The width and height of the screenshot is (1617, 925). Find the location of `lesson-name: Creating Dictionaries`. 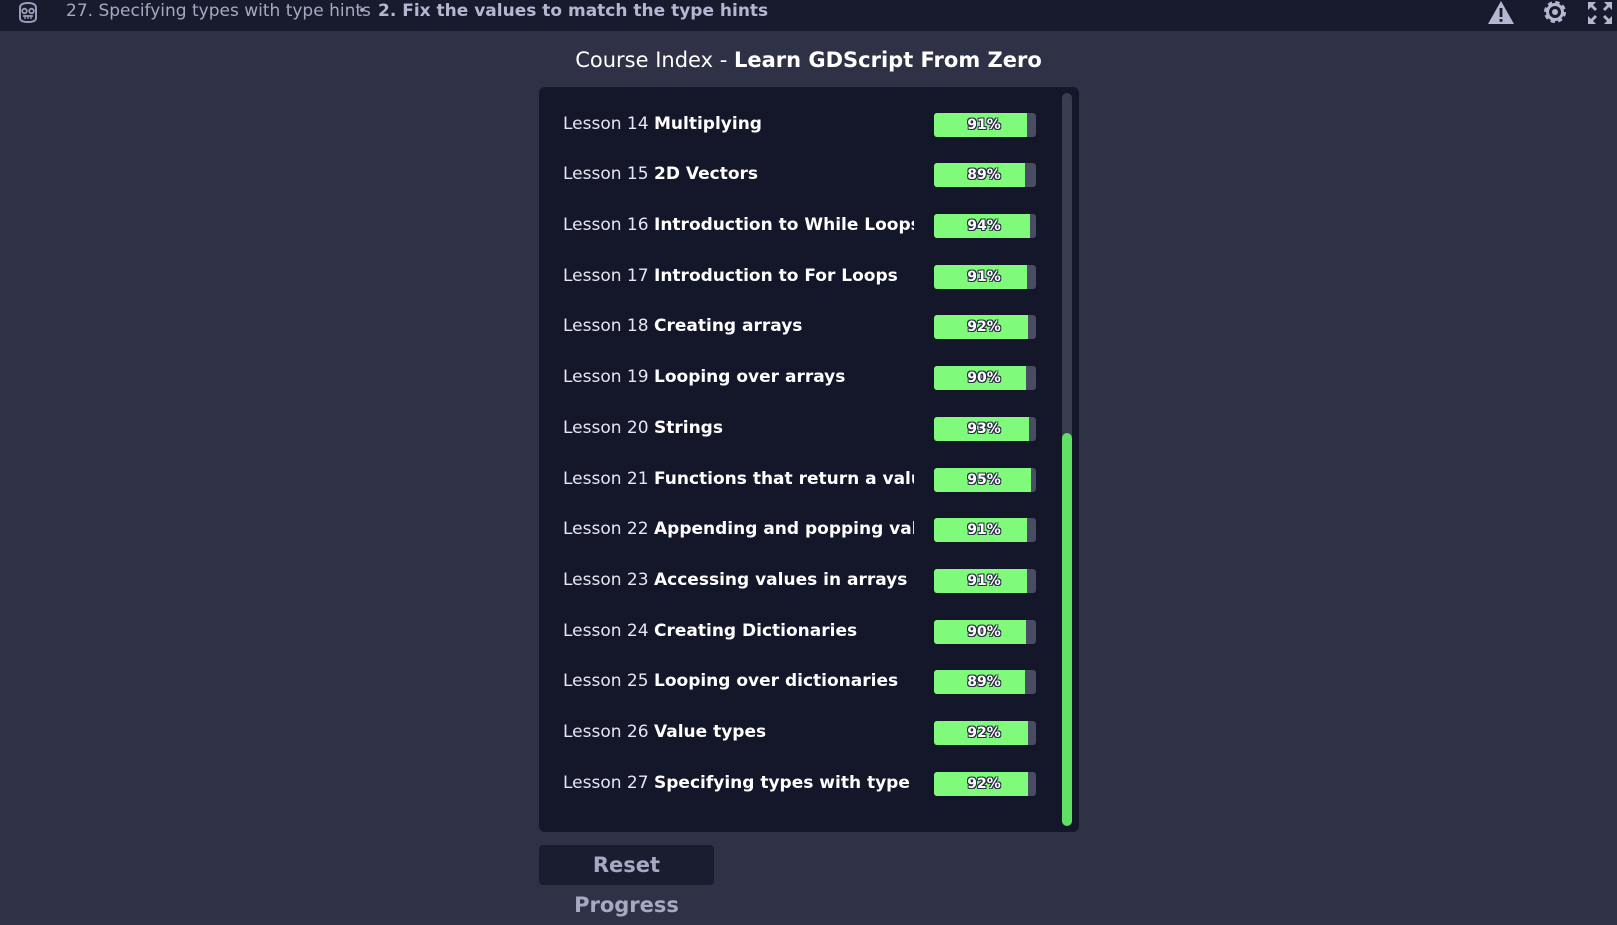

lesson-name: Creating Dictionaries is located at coordinates (756, 630).